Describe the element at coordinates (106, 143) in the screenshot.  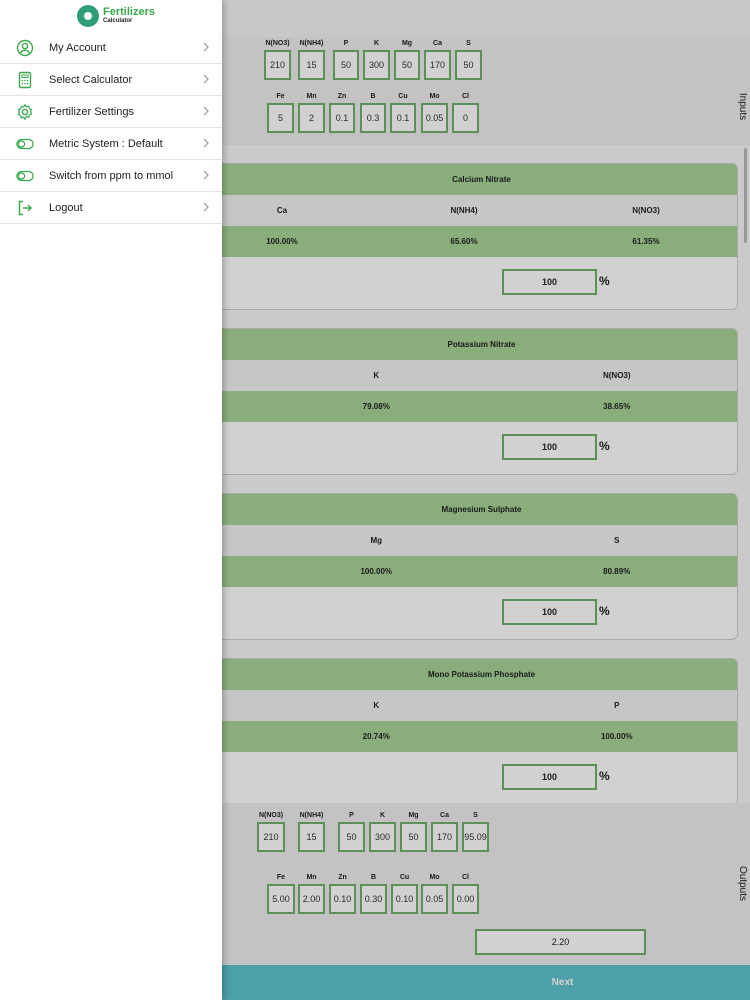
I see `menu-item-label: Metric System : Default` at that location.